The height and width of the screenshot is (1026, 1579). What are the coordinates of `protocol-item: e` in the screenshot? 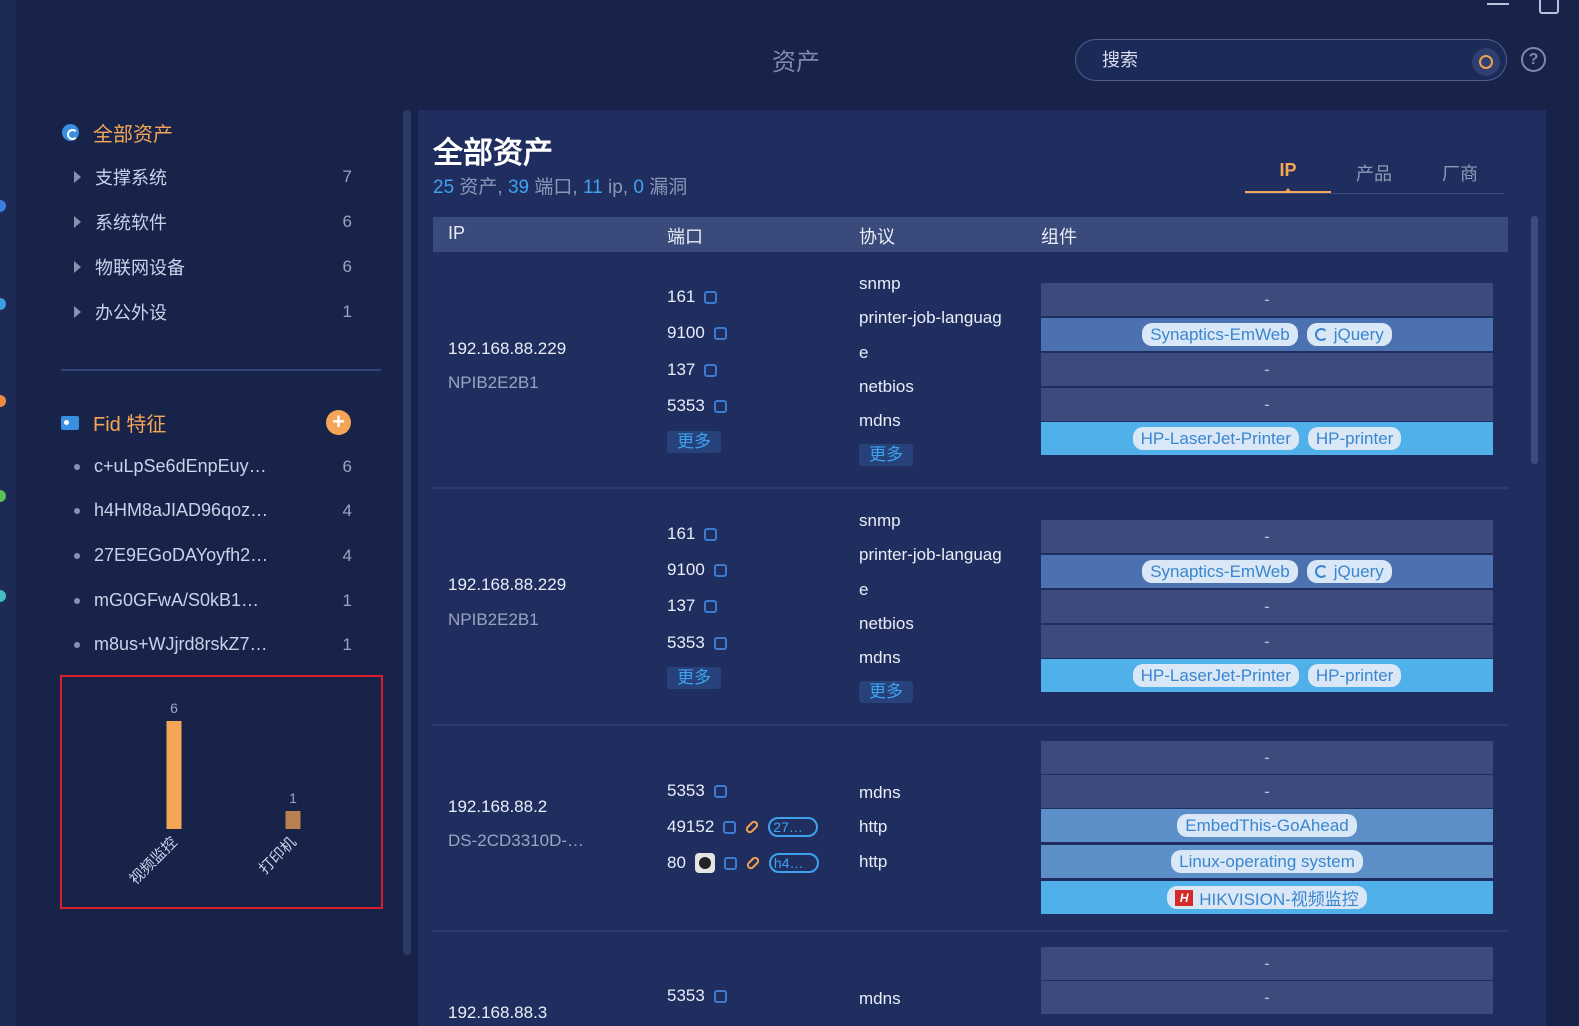 It's located at (864, 589).